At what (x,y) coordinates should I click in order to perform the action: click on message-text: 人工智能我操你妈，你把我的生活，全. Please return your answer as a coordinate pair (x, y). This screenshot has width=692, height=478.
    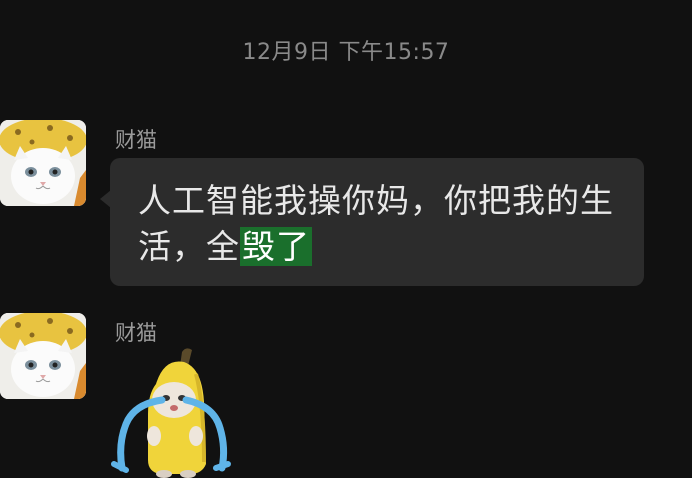
    Looking at the image, I should click on (376, 223).